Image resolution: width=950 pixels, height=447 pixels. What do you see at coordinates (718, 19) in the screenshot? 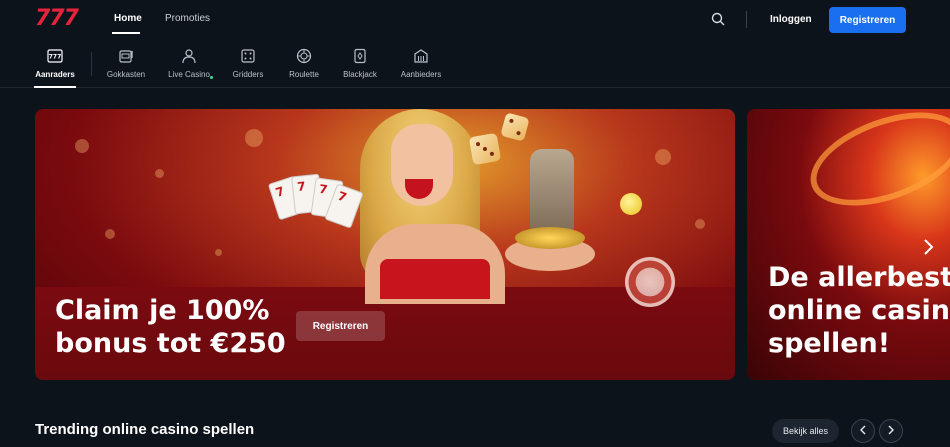
I see `search-icon` at bounding box center [718, 19].